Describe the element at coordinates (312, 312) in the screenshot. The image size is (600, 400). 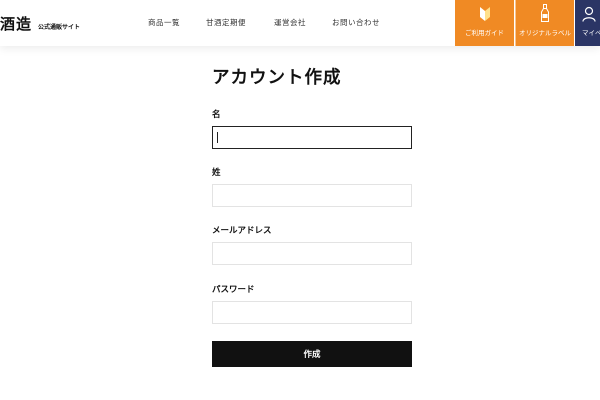
I see `password-input` at that location.